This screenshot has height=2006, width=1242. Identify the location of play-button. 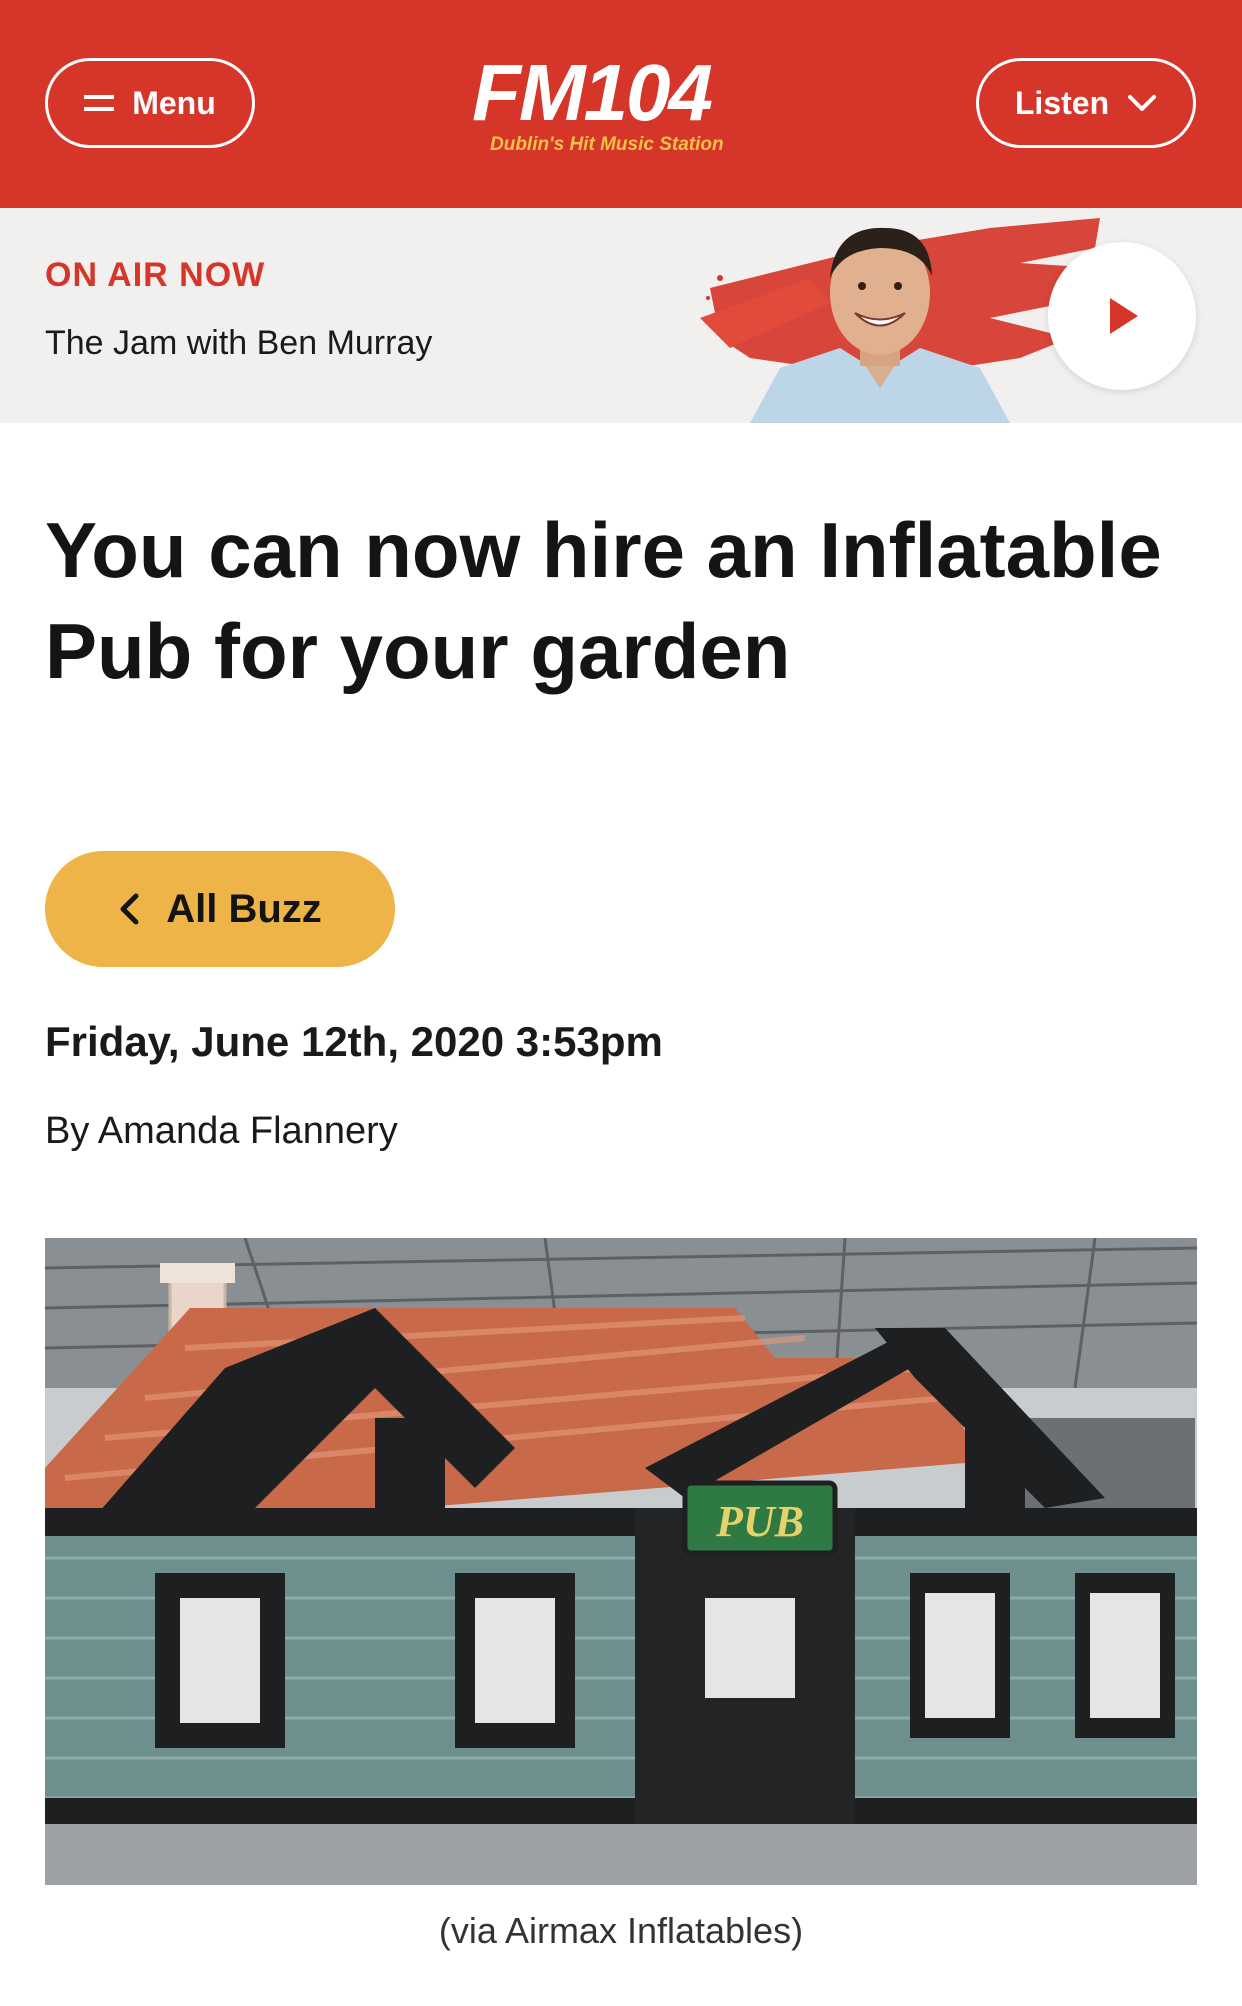
(1122, 316).